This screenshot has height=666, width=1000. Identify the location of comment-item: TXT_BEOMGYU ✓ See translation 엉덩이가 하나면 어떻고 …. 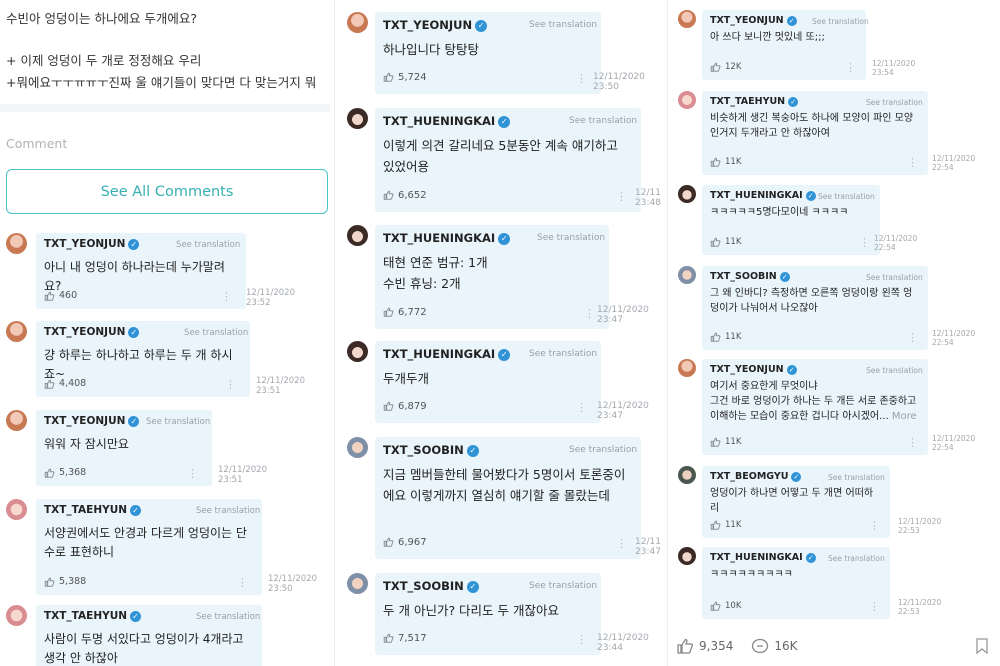
(814, 502).